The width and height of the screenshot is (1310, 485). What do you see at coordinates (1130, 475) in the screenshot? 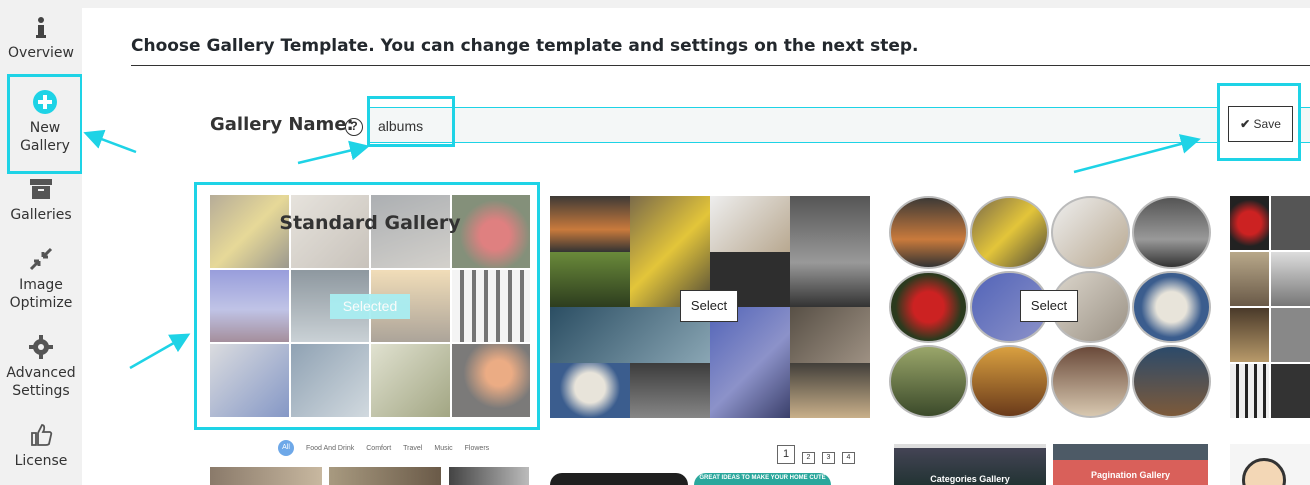
I see `pagination-gallery-label: Pagination Gallery` at bounding box center [1130, 475].